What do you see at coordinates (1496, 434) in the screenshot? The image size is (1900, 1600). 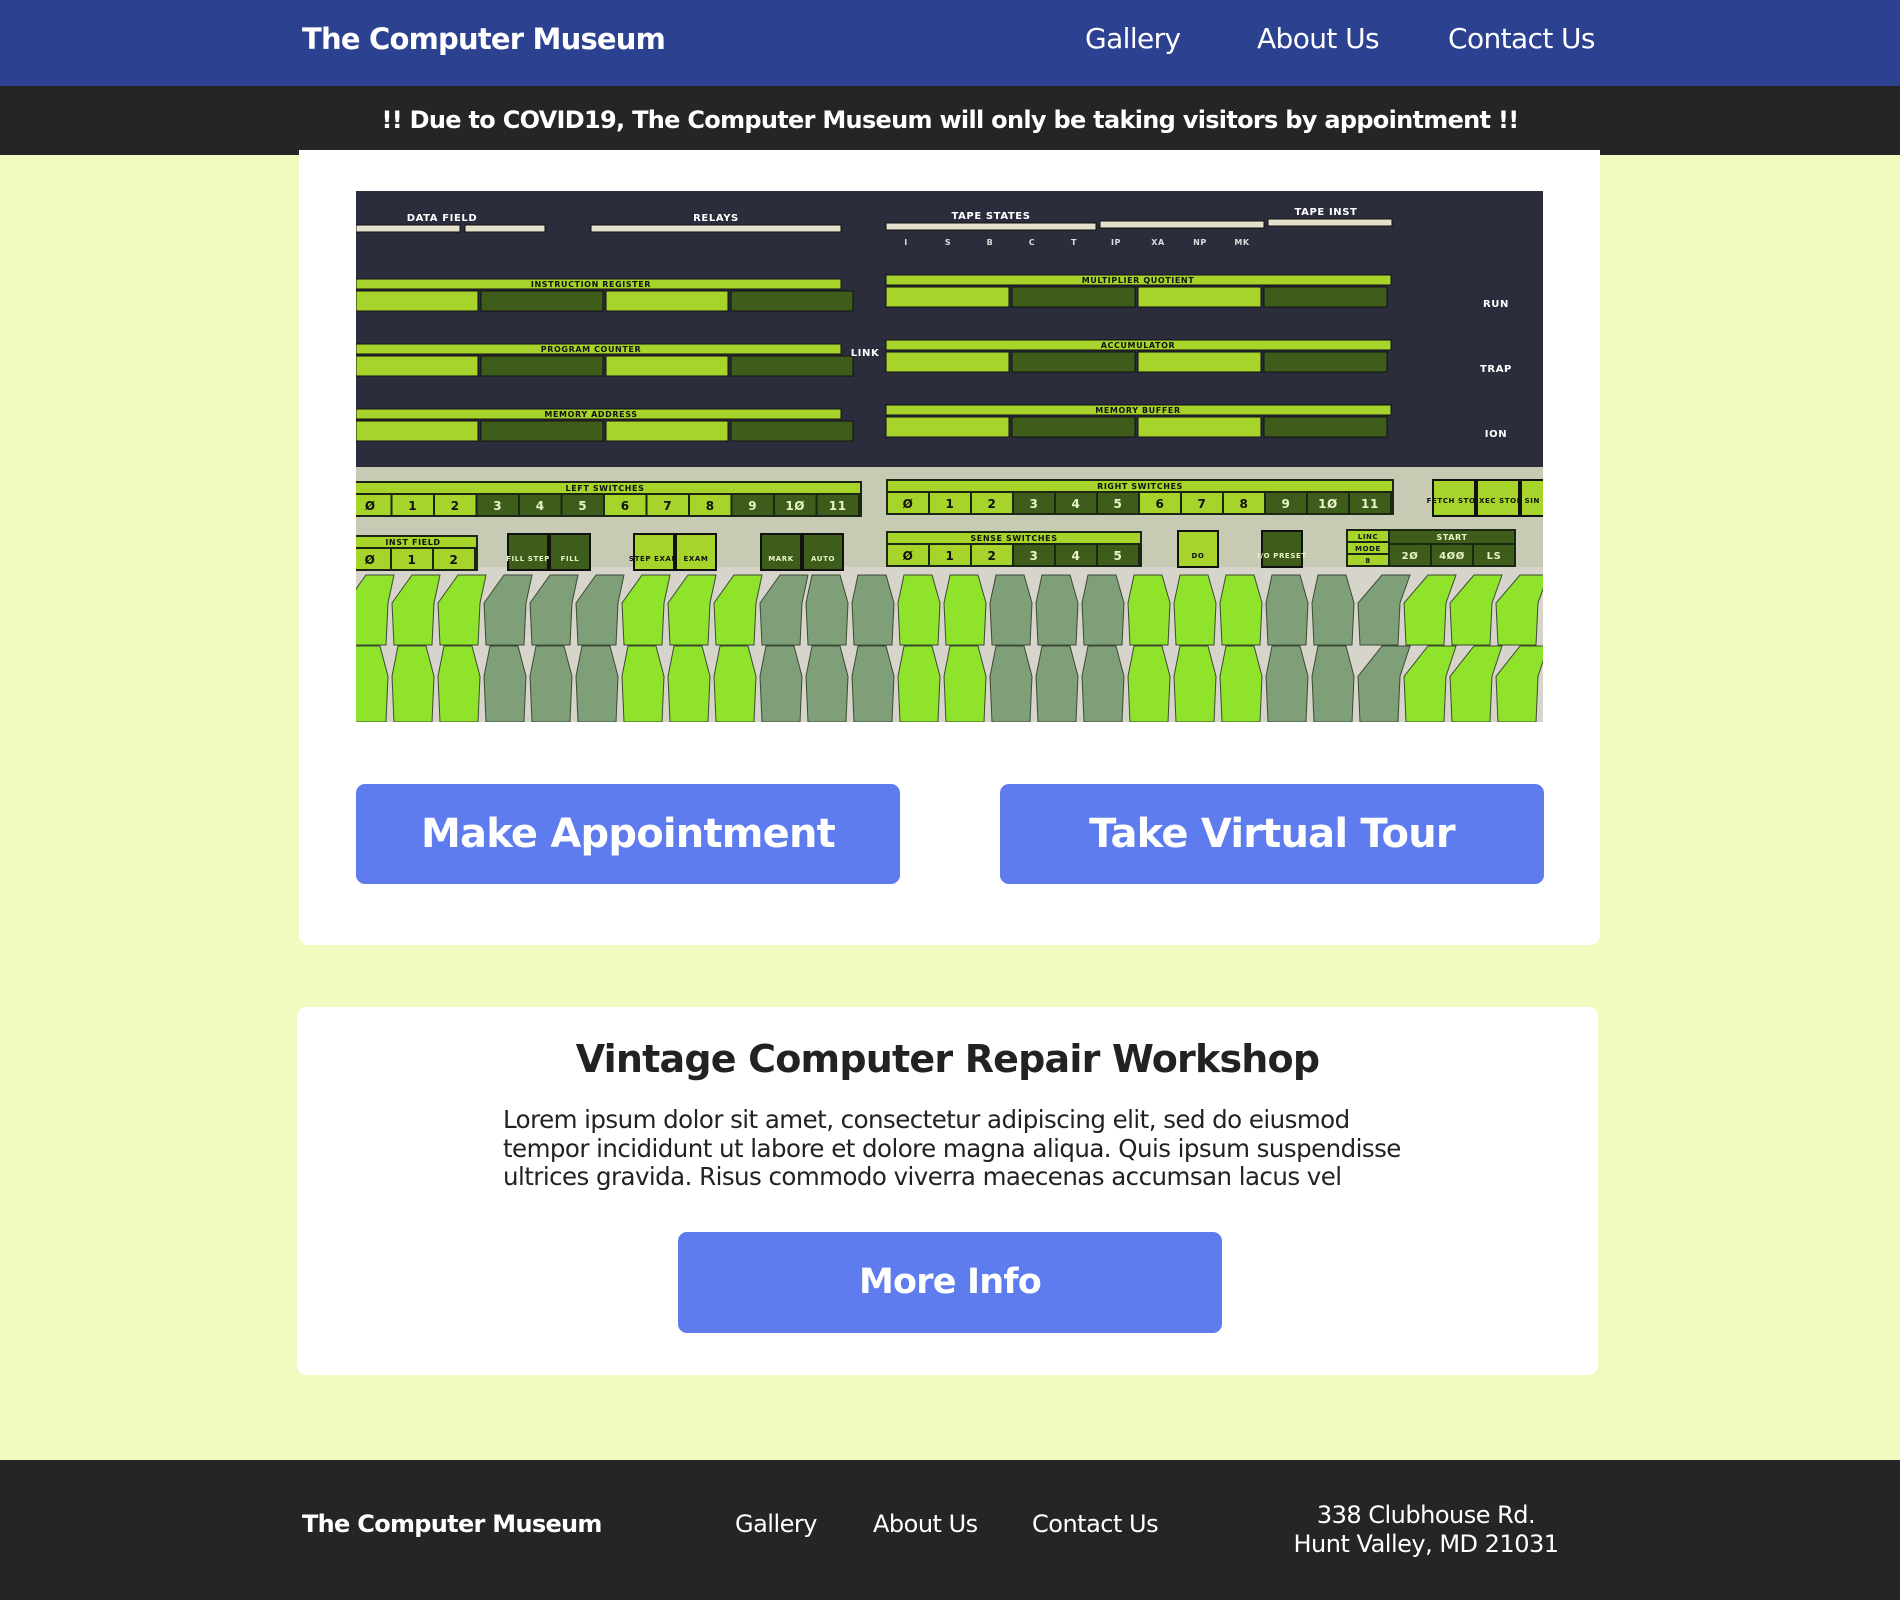 I see `status-label: ION` at bounding box center [1496, 434].